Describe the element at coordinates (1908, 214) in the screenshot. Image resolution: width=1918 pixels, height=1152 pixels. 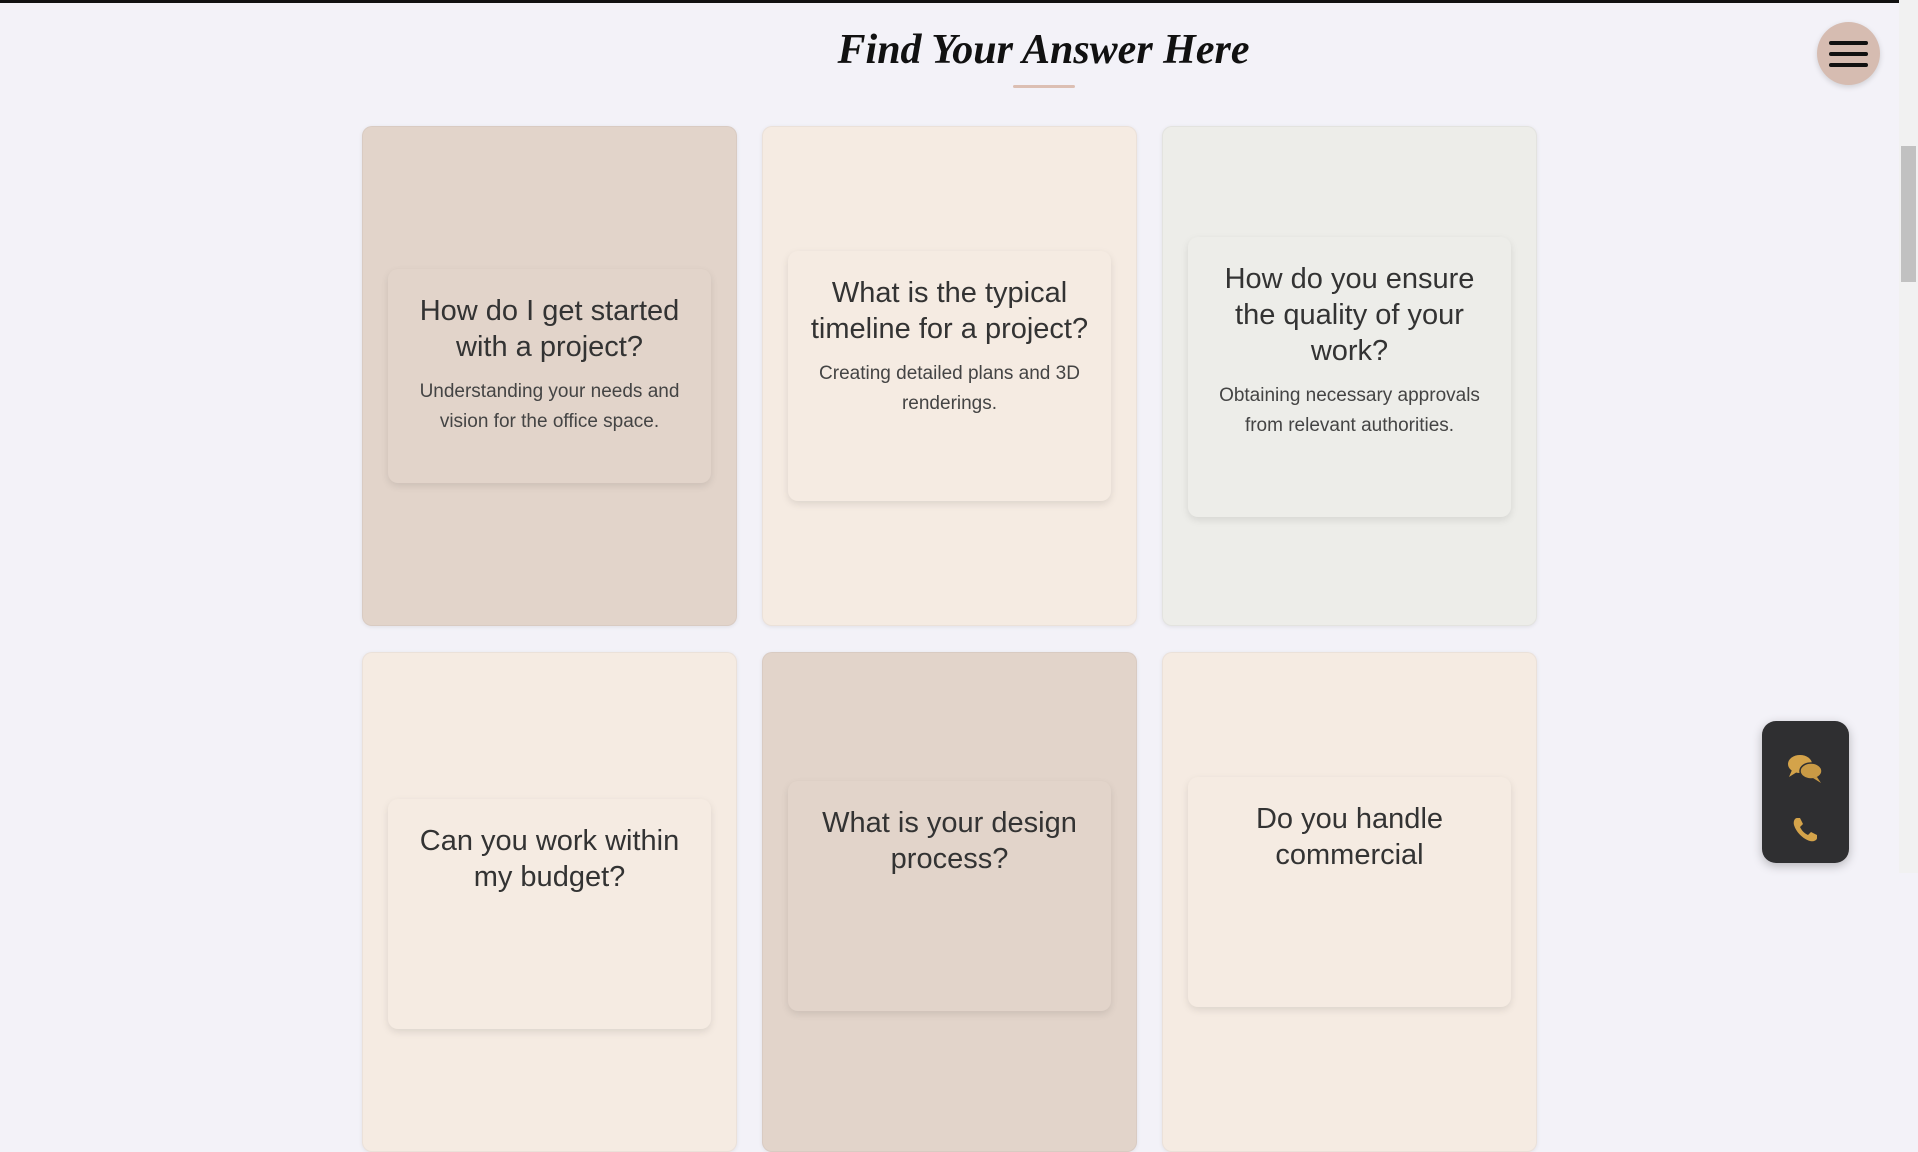
I see `scrollbar-thumb` at that location.